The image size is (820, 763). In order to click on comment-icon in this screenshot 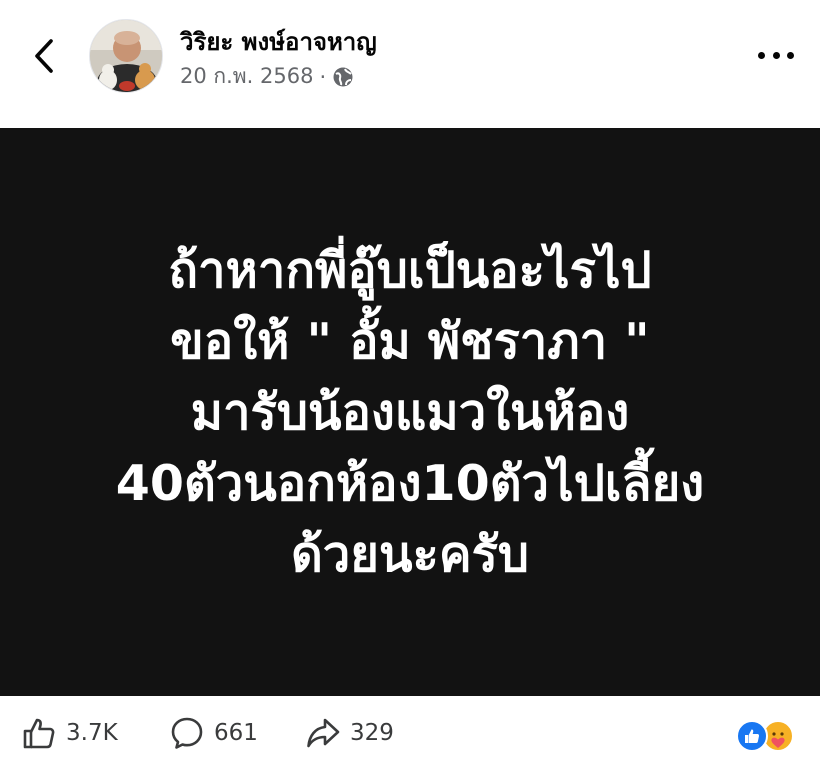, I will do `click(187, 733)`.